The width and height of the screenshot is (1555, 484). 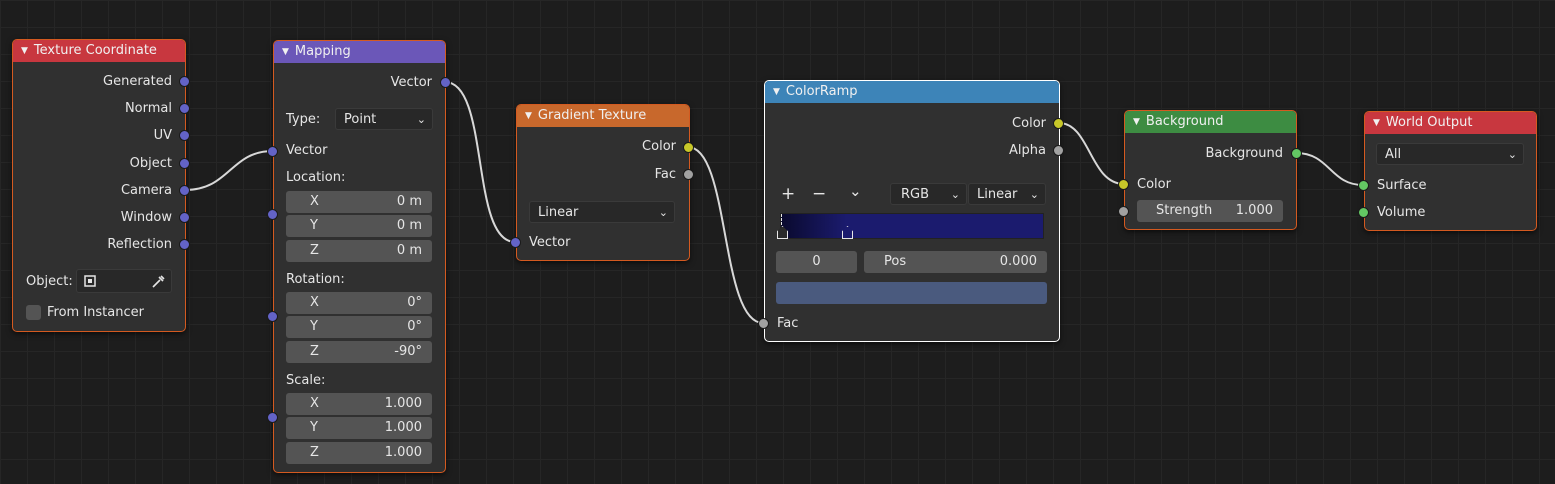 I want to click on output-uv-label: UV, so click(x=162, y=135).